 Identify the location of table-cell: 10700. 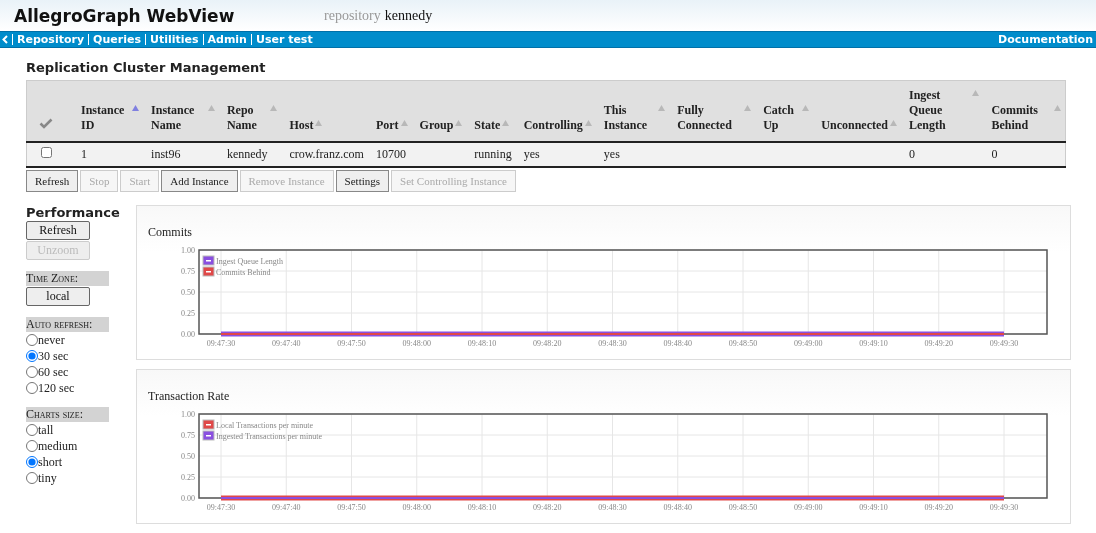
(390, 154).